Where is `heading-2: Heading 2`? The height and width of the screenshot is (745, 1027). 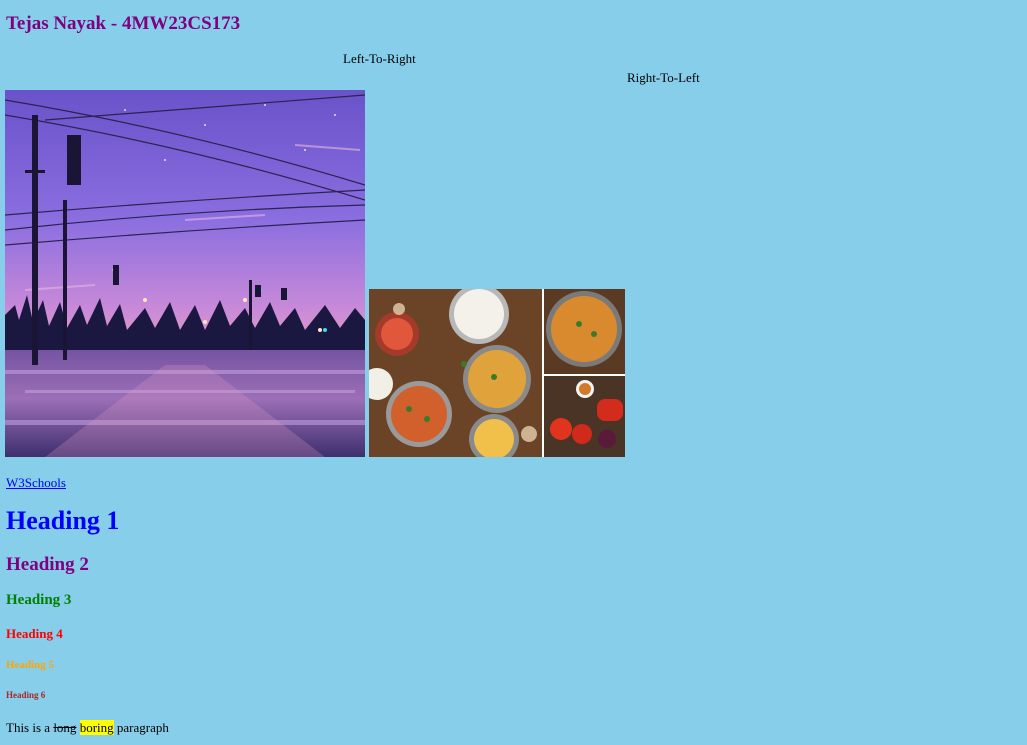 heading-2: Heading 2 is located at coordinates (47, 564).